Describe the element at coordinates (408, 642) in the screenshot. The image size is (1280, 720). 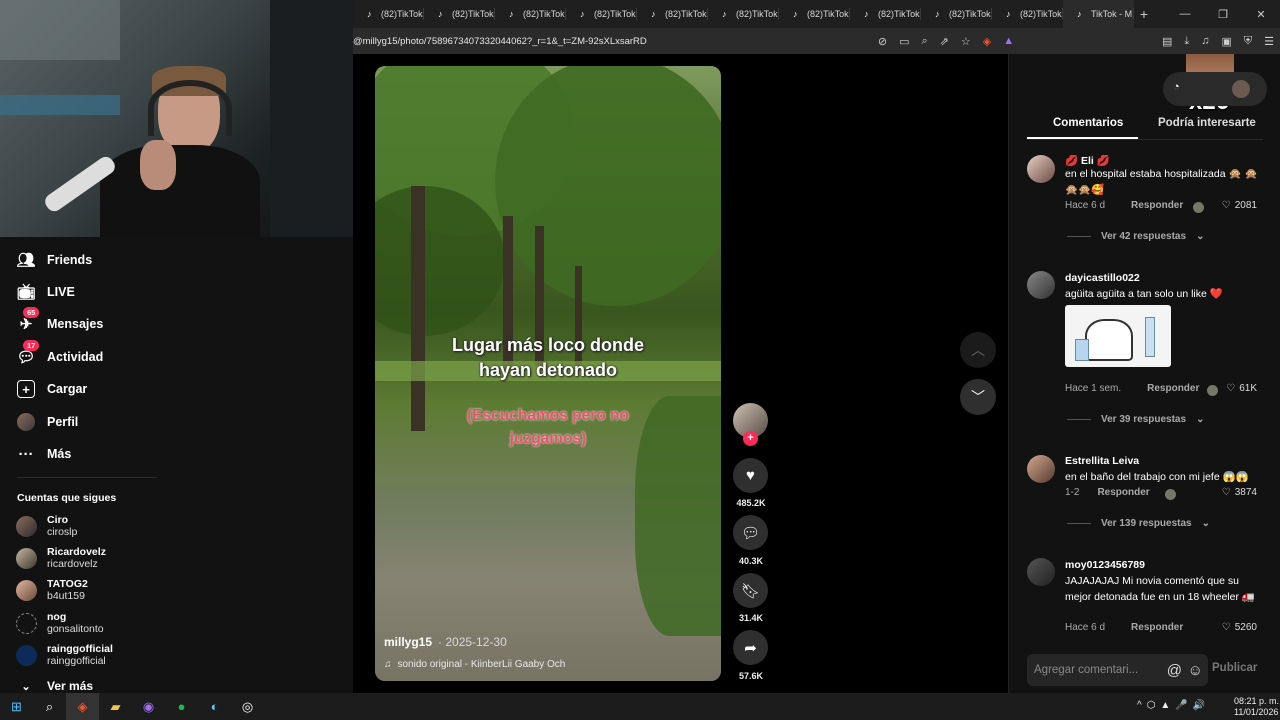
I see `video-username: millyg15` at that location.